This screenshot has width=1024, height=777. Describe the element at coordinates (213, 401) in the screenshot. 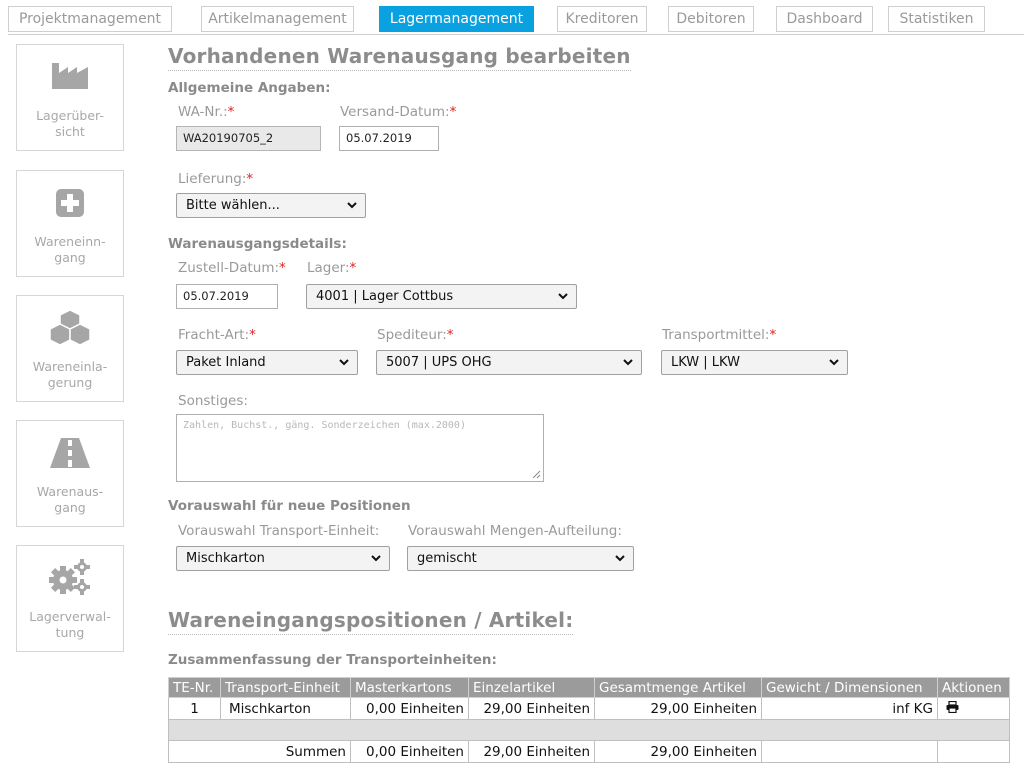

I see `sonstiges-label: Sonstiges:` at that location.